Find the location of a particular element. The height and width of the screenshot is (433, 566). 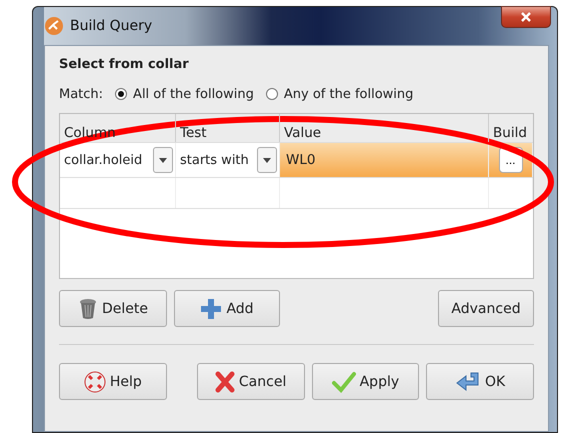

close-icon is located at coordinates (526, 17).